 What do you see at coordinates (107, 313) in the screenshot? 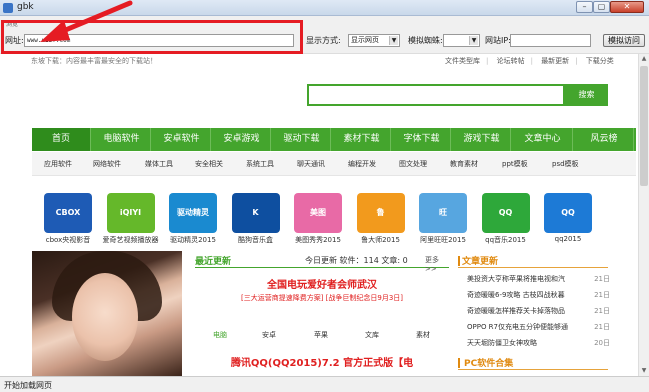
I see `banner-photo` at bounding box center [107, 313].